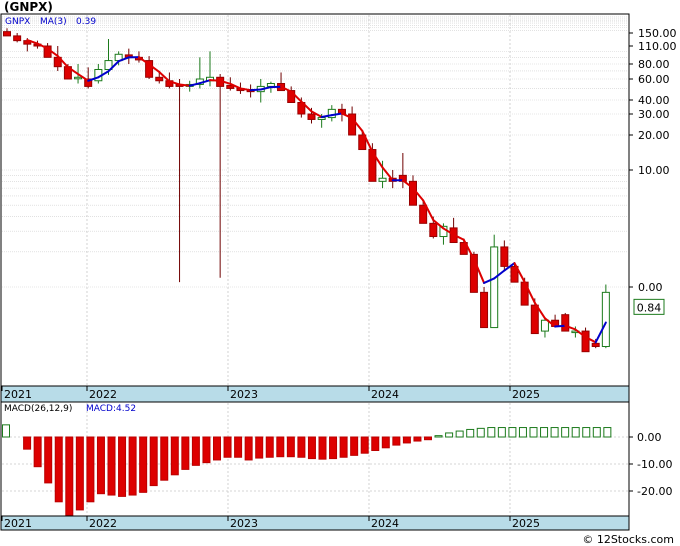 The image size is (680, 546). Describe the element at coordinates (53, 22) in the screenshot. I see `ma-label: MA(3)` at that location.